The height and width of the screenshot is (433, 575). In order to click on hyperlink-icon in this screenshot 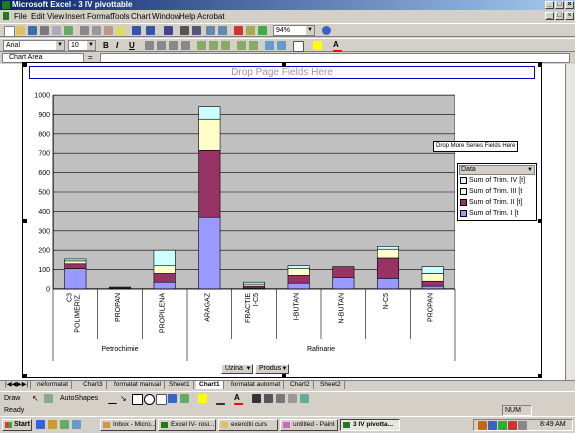, I will do `click(168, 30)`.